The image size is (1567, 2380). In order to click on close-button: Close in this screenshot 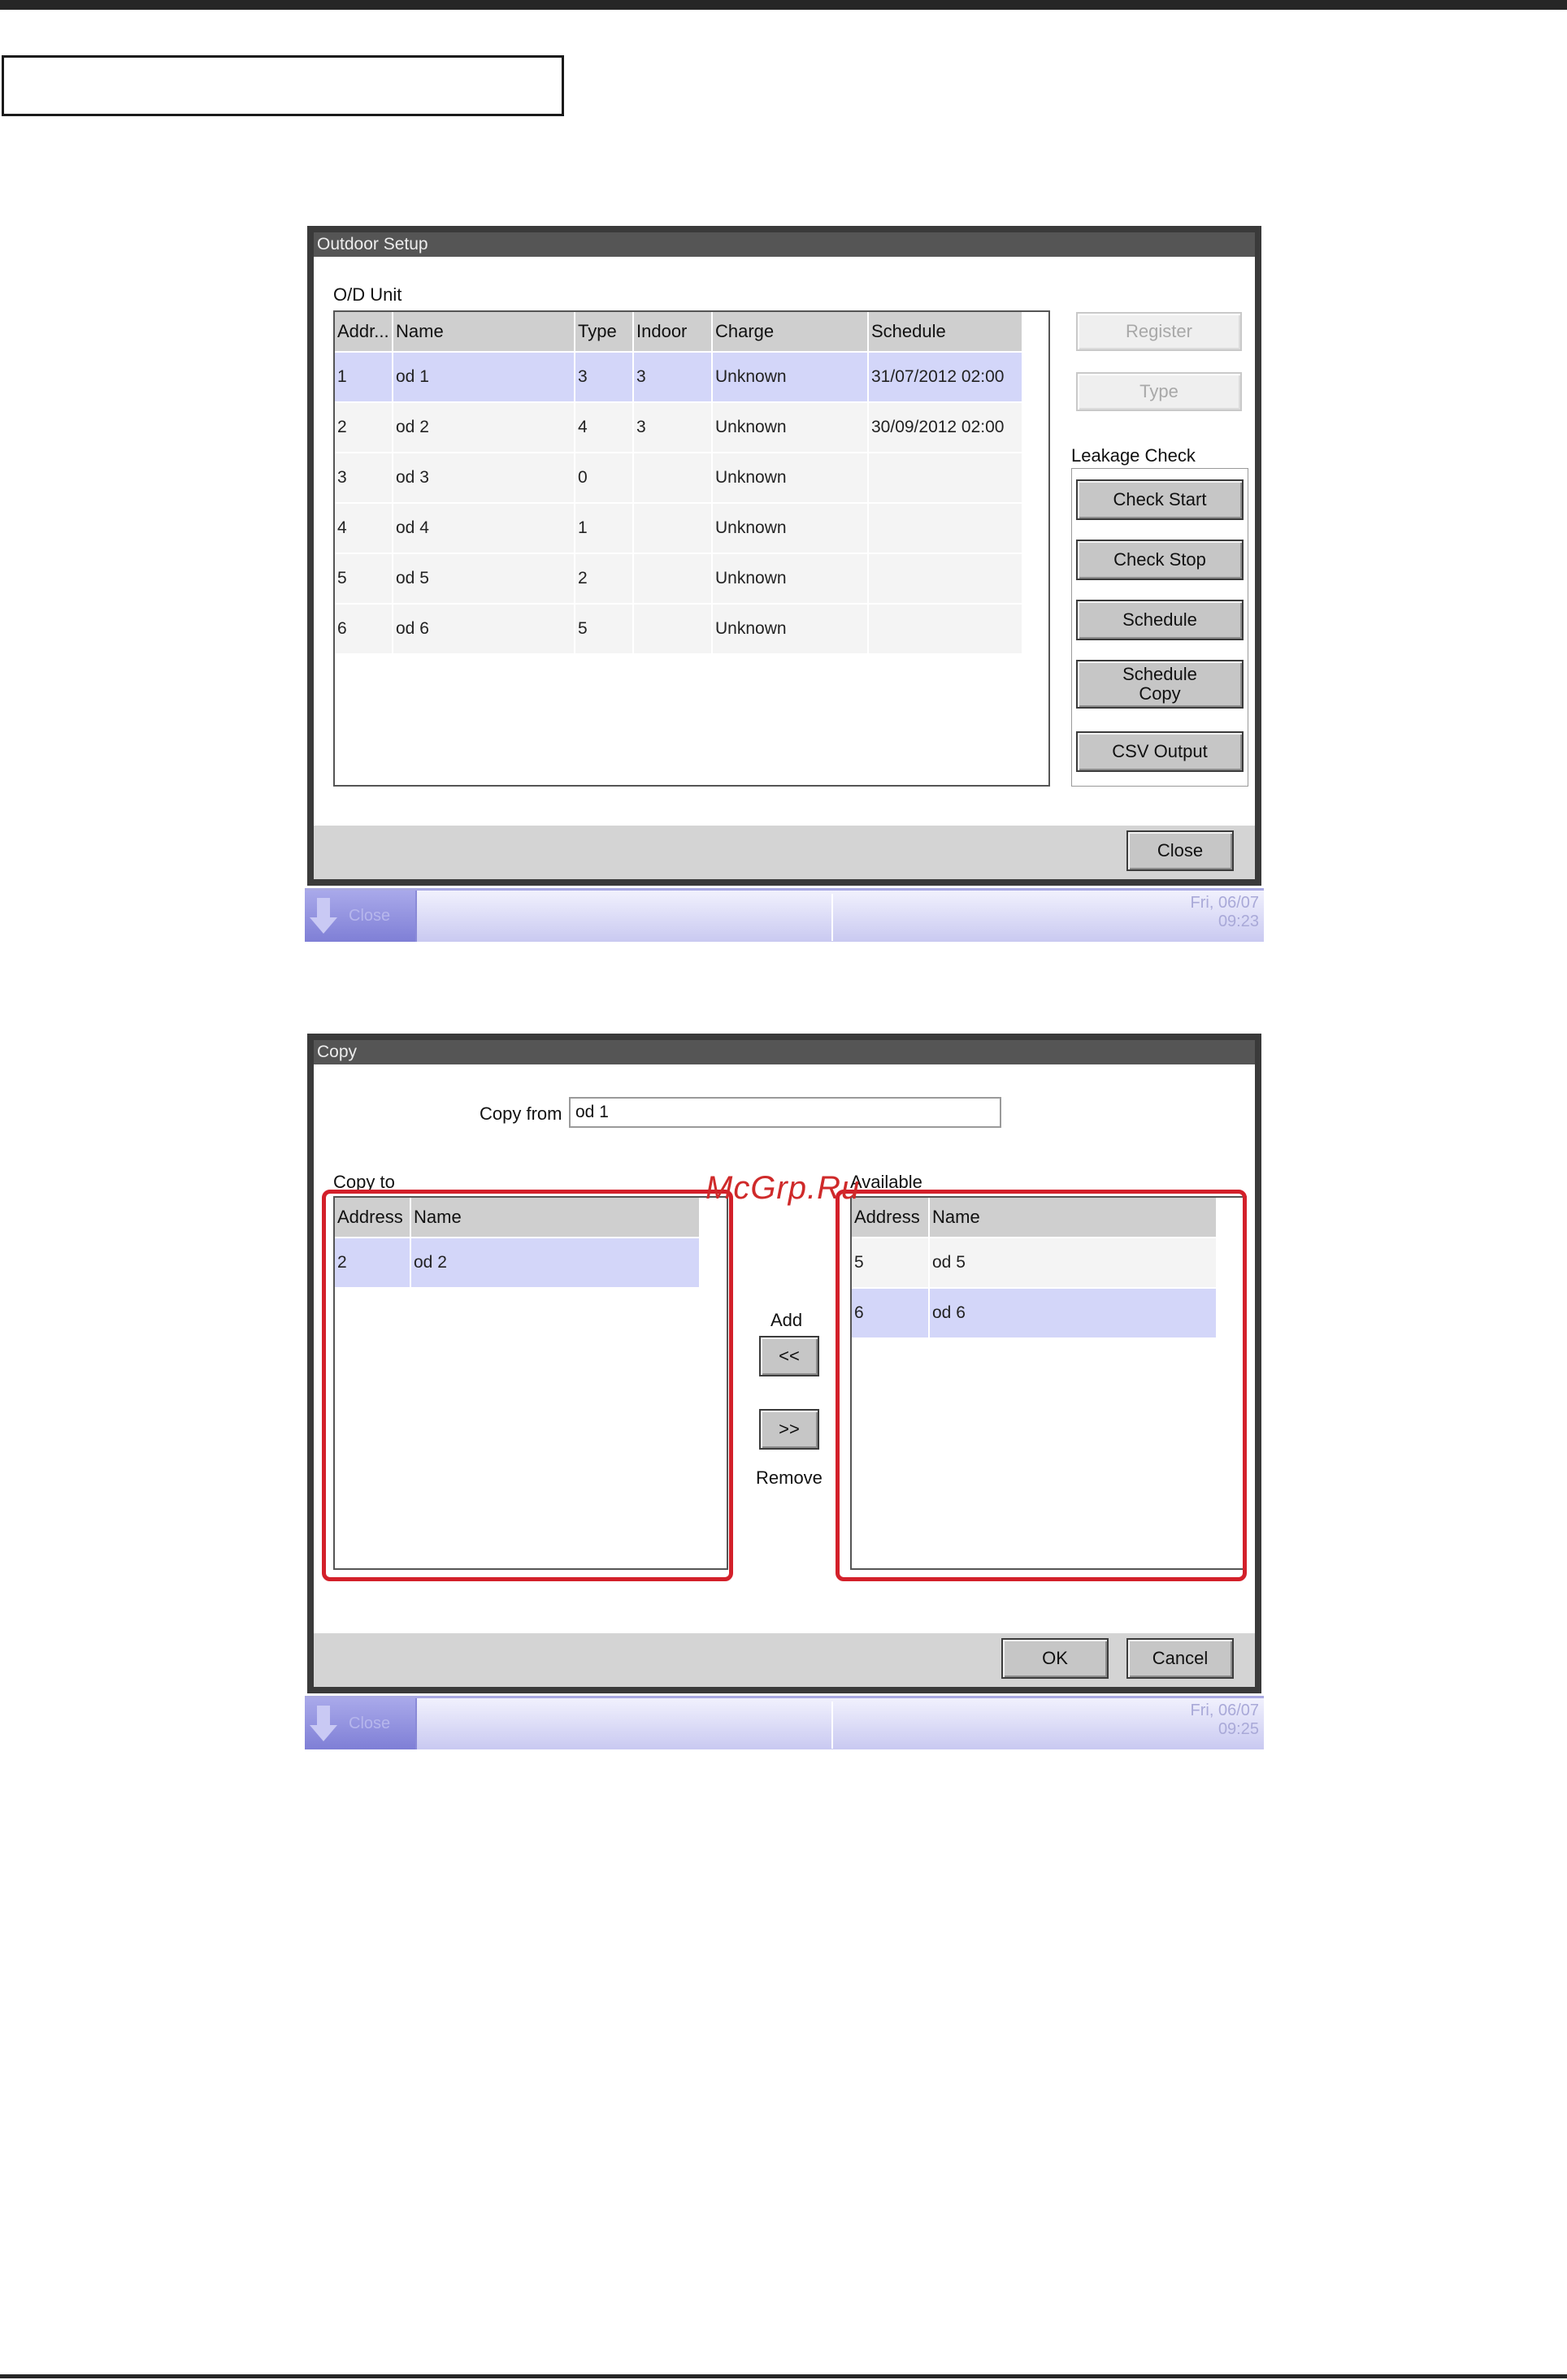, I will do `click(1180, 851)`.